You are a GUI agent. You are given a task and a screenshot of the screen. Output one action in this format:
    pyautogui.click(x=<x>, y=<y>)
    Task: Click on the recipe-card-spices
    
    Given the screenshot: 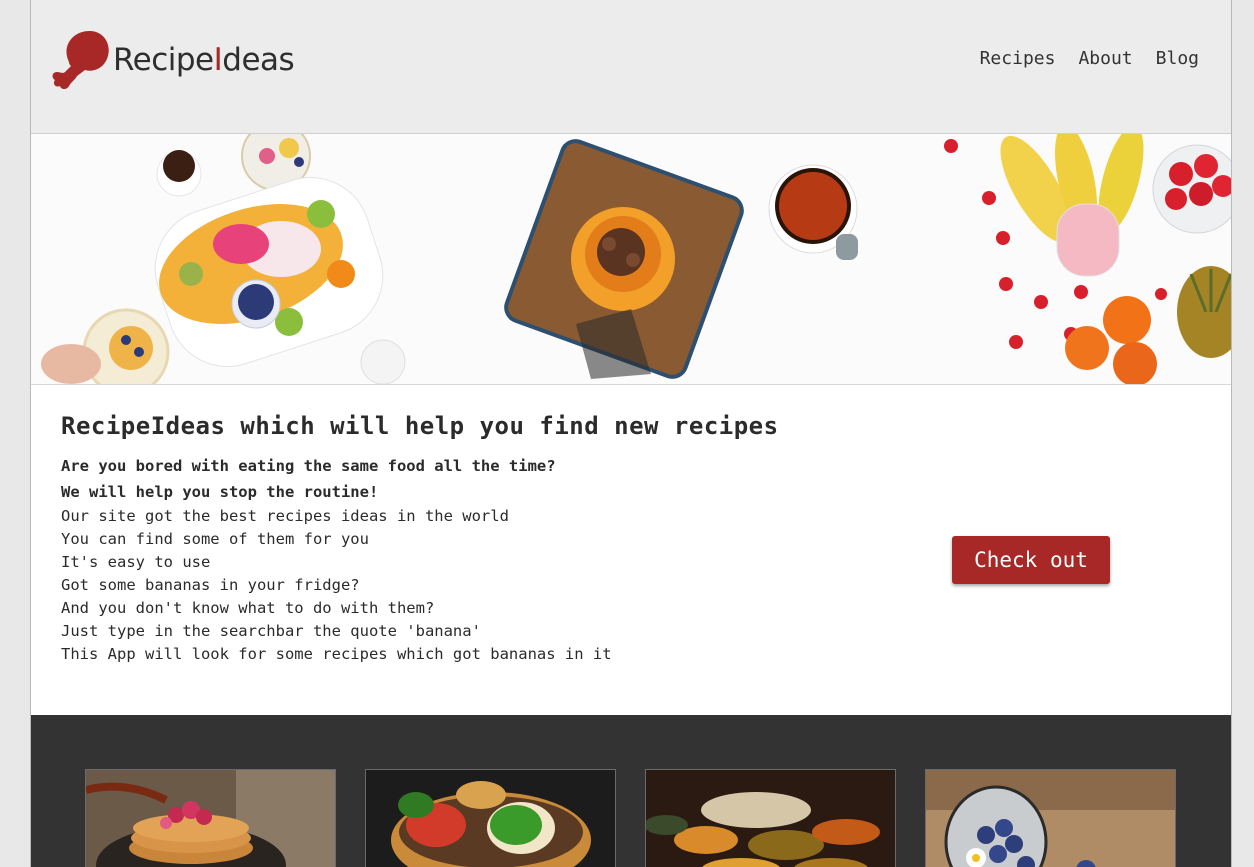 What is the action you would take?
    pyautogui.click(x=770, y=818)
    